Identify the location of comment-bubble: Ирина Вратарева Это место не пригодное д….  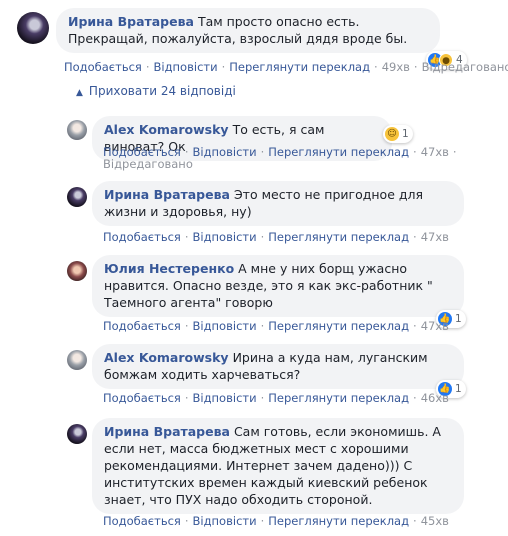
(278, 203).